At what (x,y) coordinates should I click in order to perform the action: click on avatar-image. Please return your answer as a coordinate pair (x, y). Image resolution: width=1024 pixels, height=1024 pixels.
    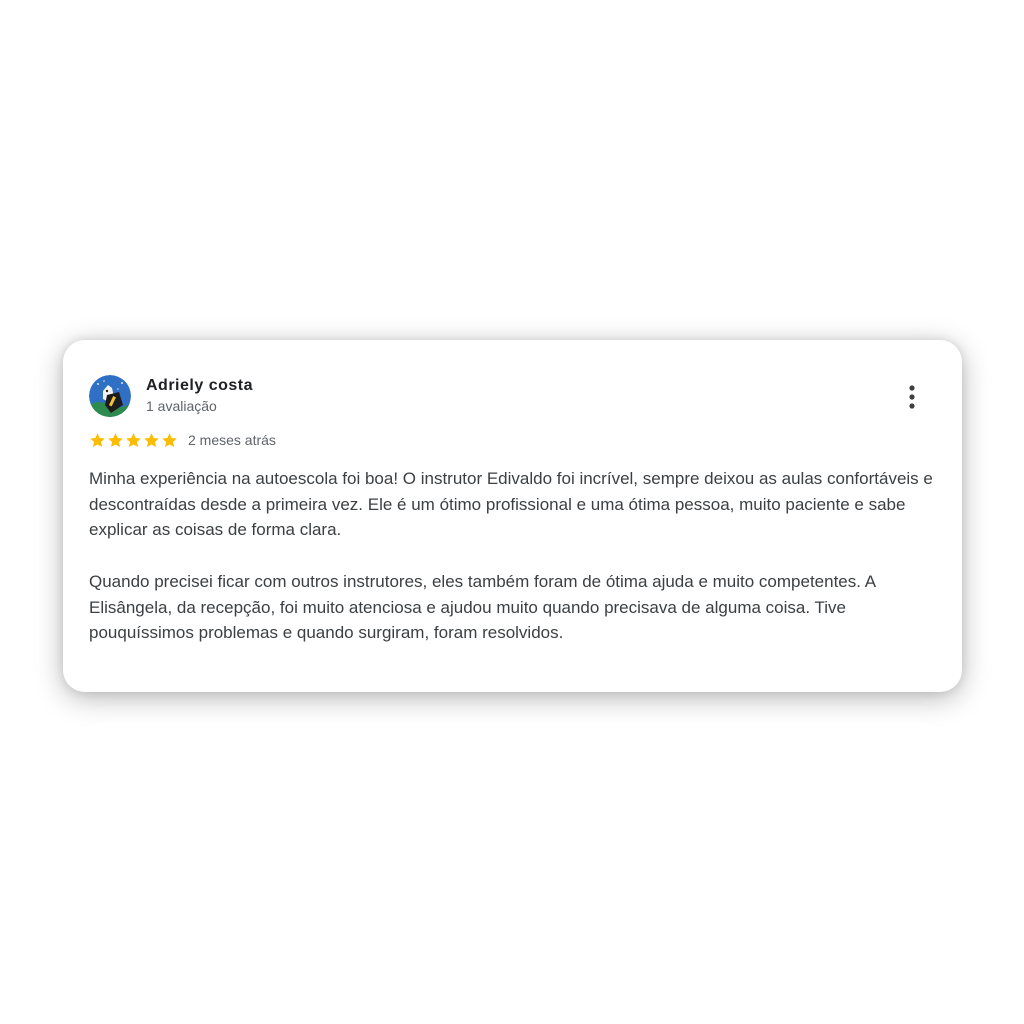
    Looking at the image, I should click on (110, 396).